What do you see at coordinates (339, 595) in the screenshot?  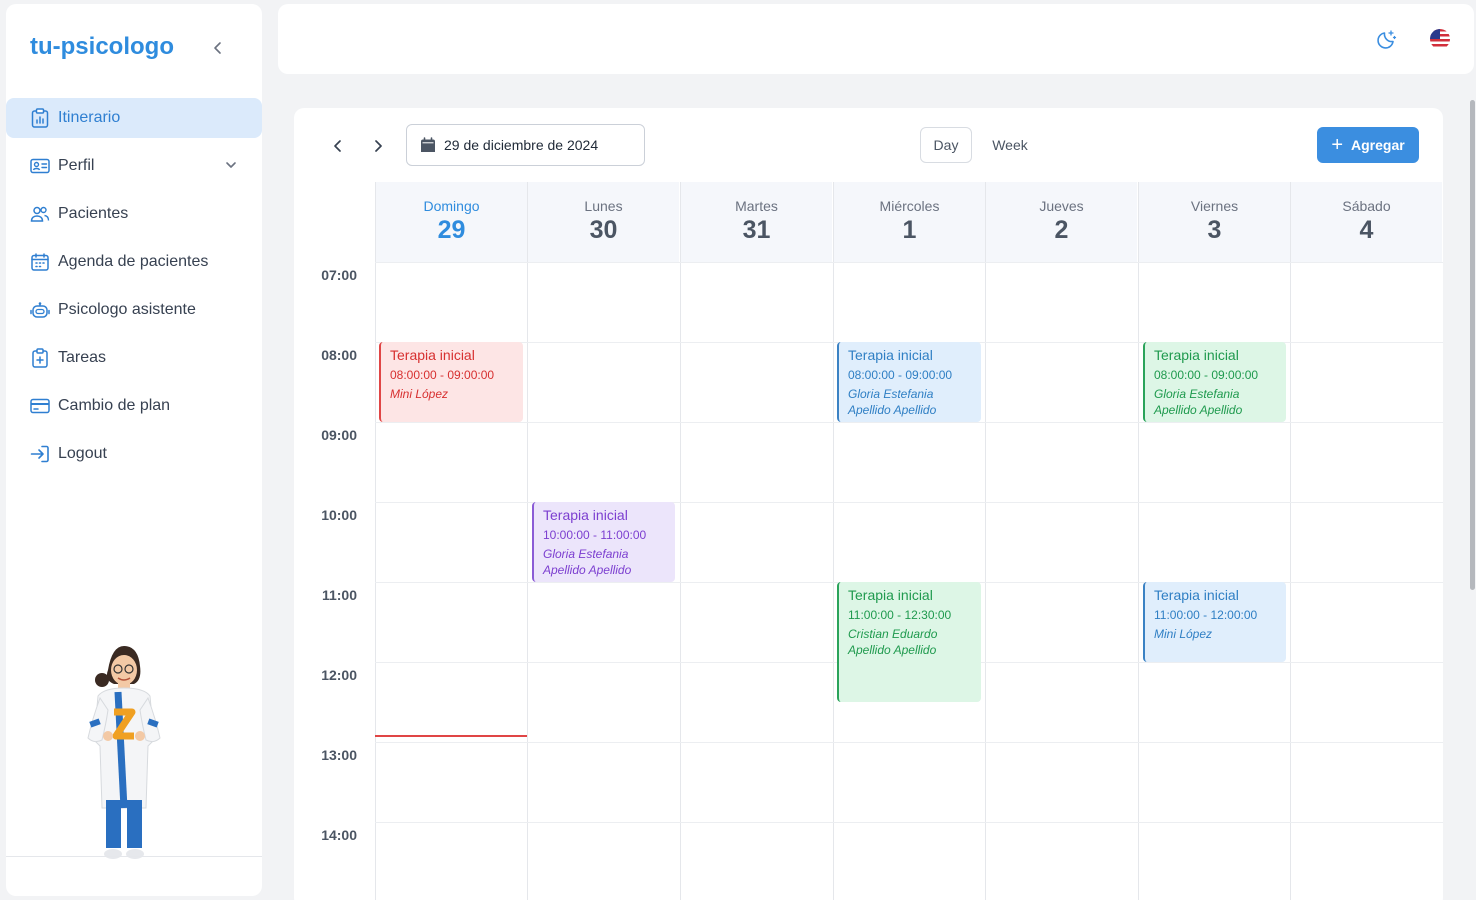 I see `hour-label: 11:00` at bounding box center [339, 595].